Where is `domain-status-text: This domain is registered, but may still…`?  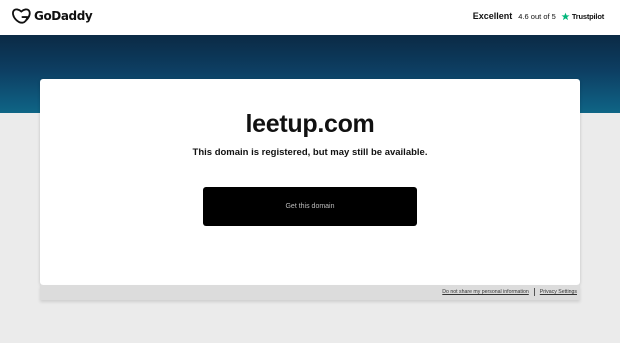 domain-status-text: This domain is registered, but may still… is located at coordinates (310, 152).